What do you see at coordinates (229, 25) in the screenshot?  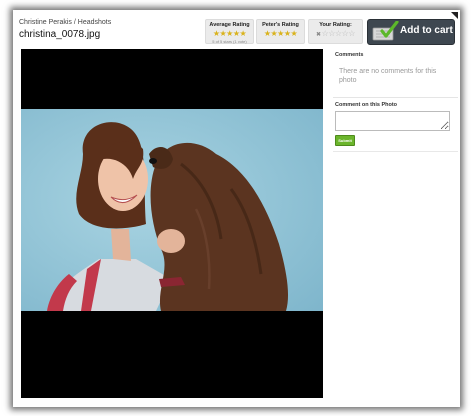 I see `average-rating-label: Average Rating` at bounding box center [229, 25].